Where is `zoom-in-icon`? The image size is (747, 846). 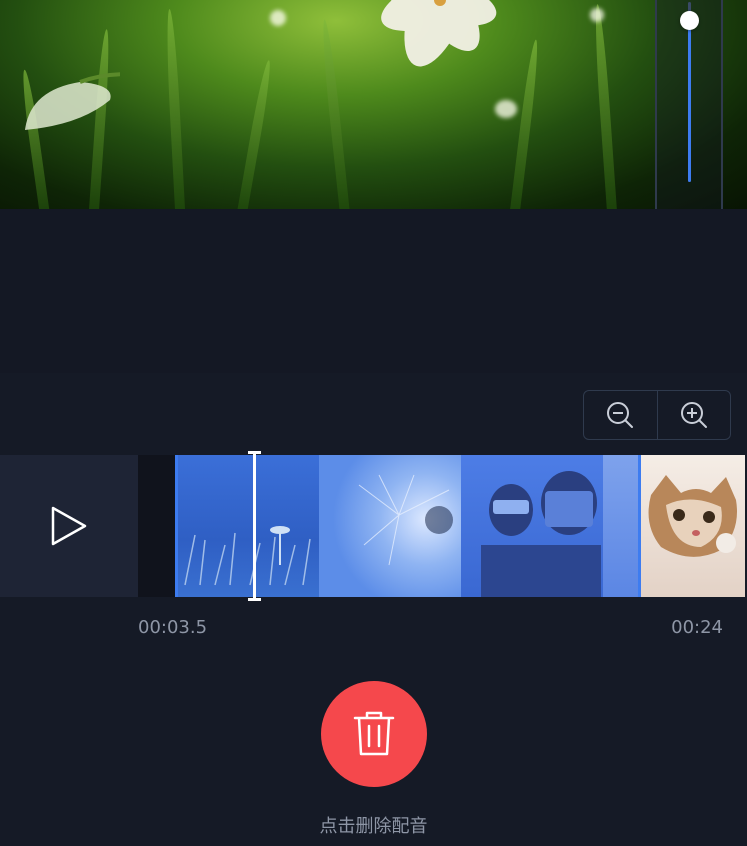
zoom-in-icon is located at coordinates (693, 415).